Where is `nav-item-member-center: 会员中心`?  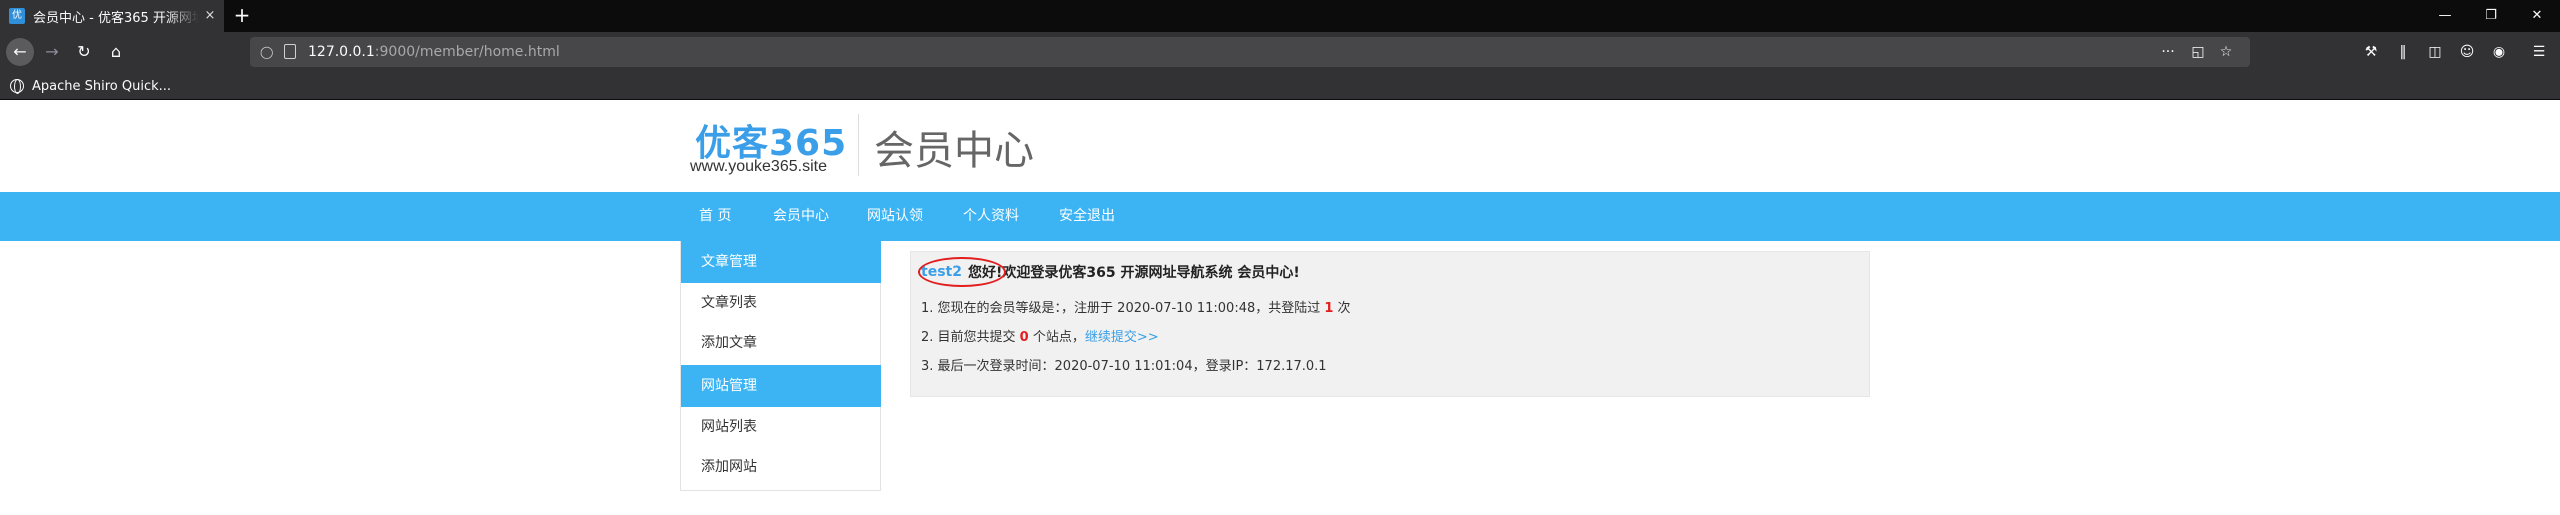 nav-item-member-center: 会员中心 is located at coordinates (801, 216).